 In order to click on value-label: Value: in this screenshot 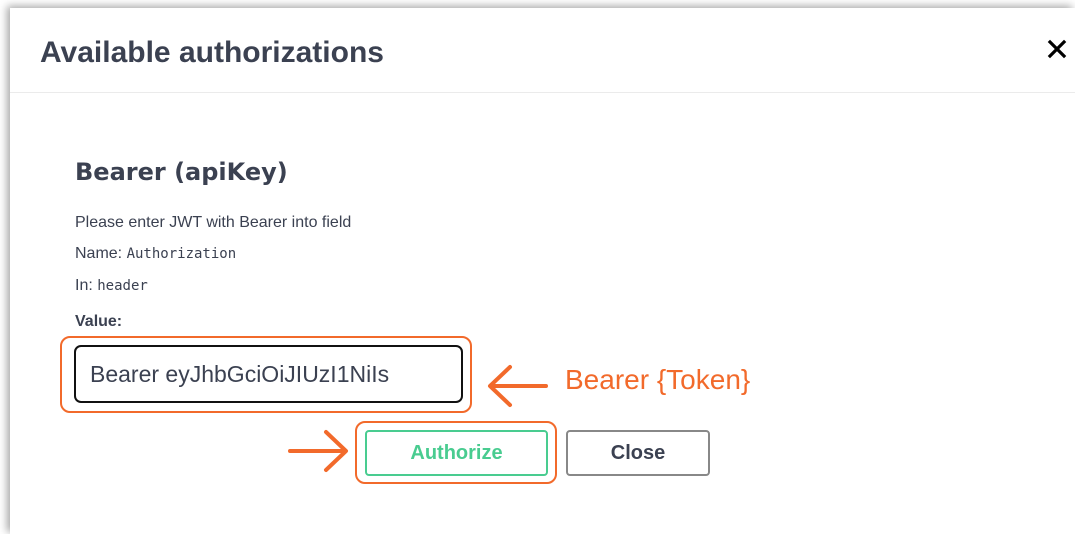, I will do `click(99, 321)`.